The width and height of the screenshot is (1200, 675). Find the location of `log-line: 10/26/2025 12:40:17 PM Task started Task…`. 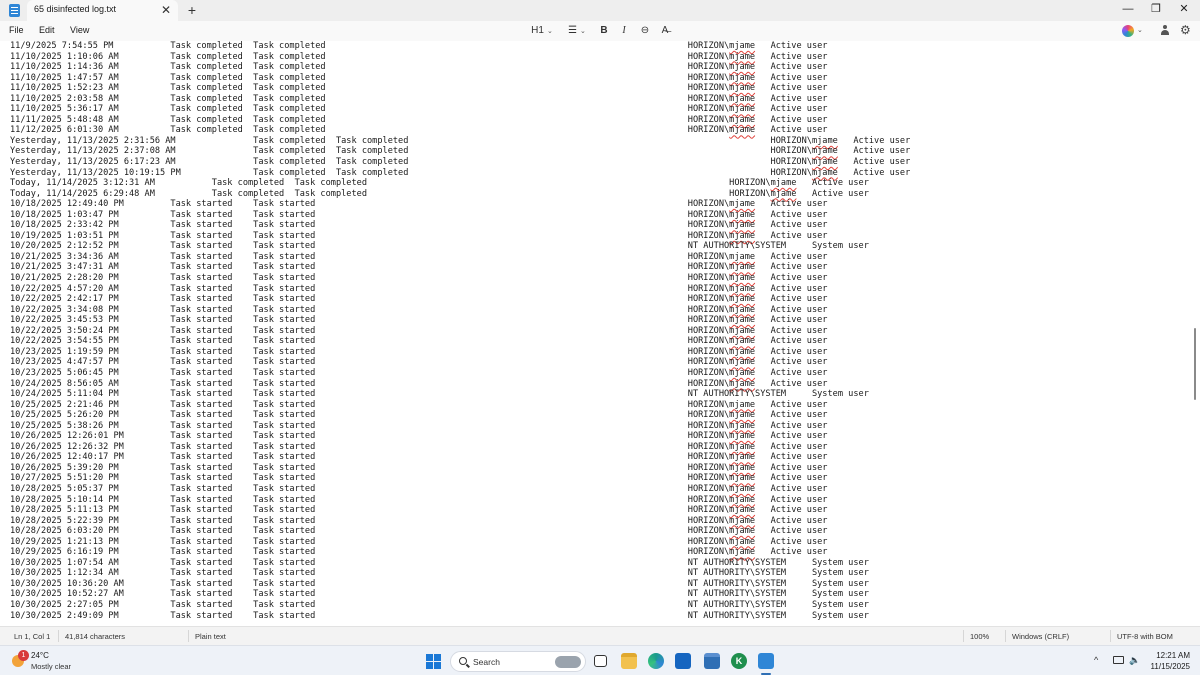

log-line: 10/26/2025 12:40:17 PM Task started Task… is located at coordinates (419, 457).